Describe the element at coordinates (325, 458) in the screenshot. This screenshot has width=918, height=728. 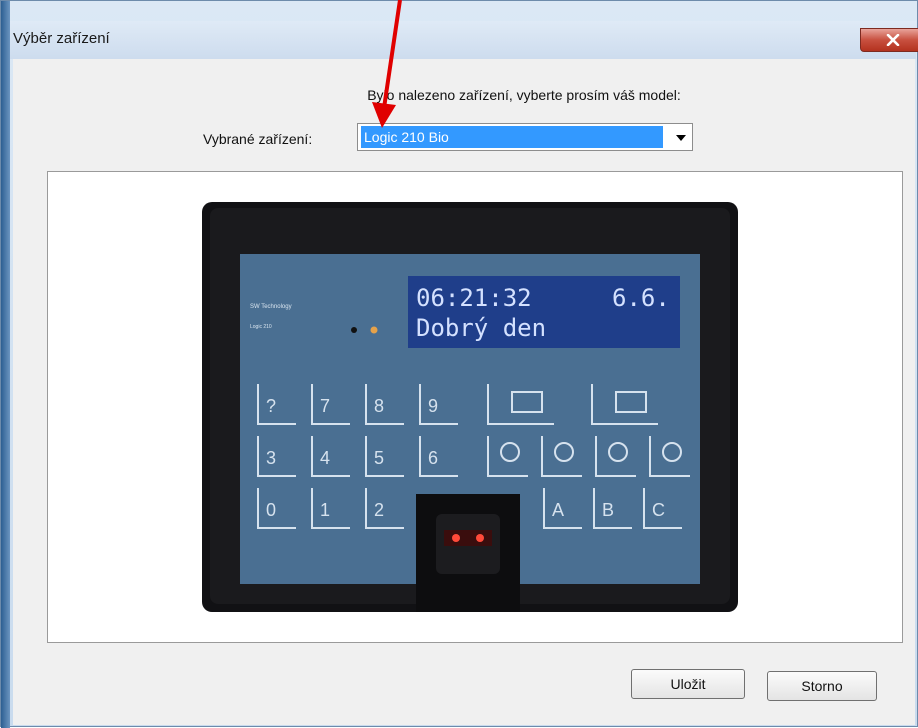
I see `keypad-key-label: 4` at that location.